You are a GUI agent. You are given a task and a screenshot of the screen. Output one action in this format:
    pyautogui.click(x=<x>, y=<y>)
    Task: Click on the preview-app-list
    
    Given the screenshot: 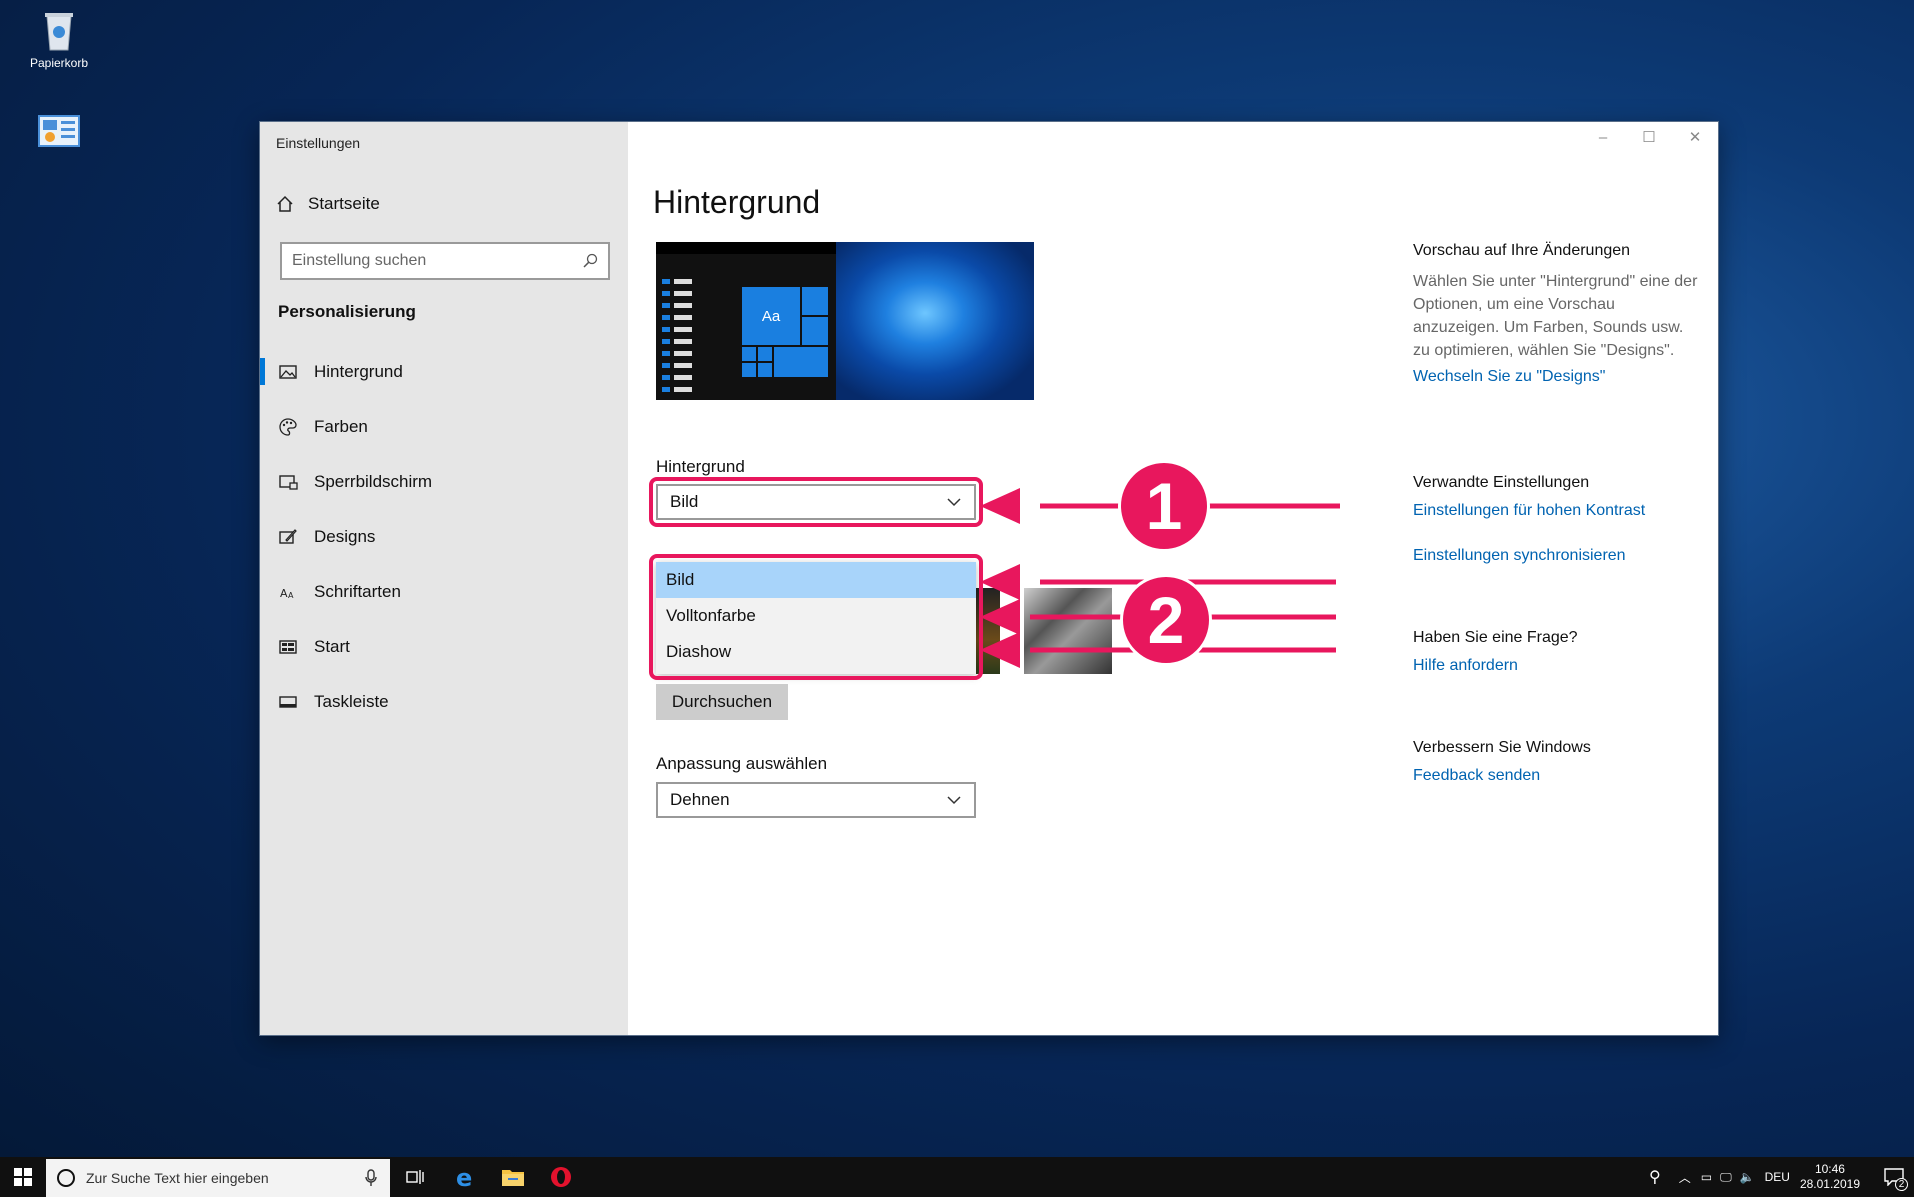 What is the action you would take?
    pyautogui.click(x=677, y=339)
    